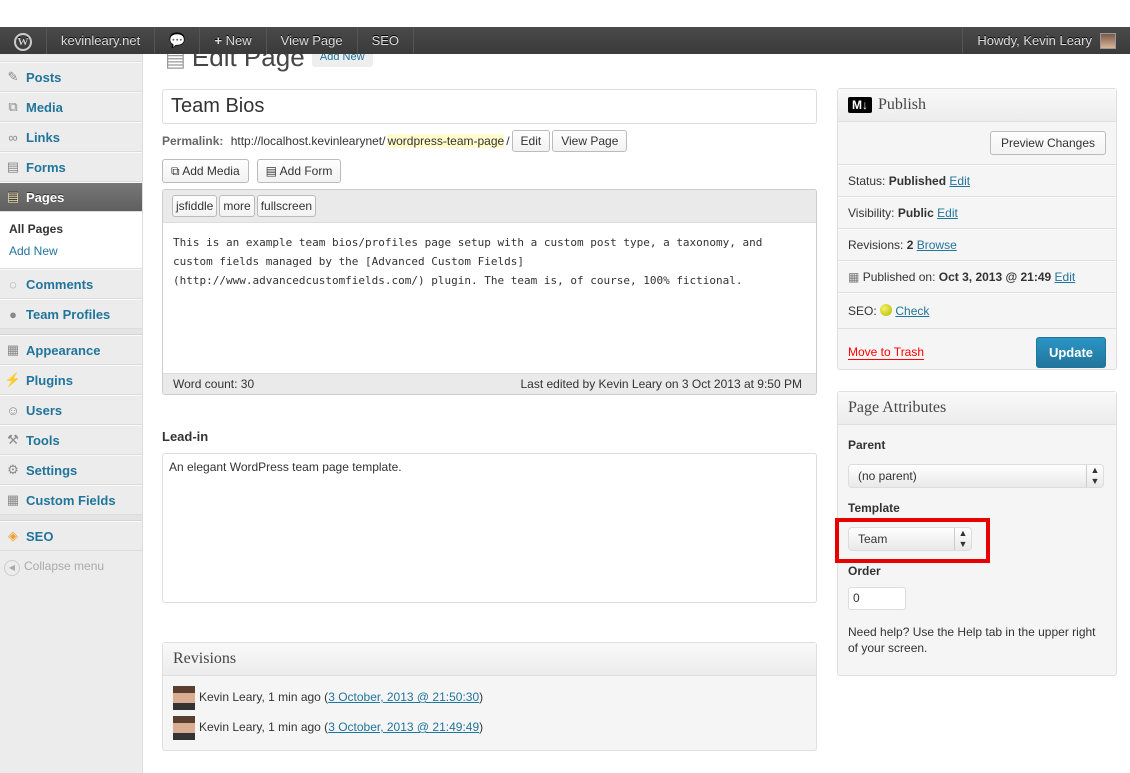 The image size is (1130, 773). What do you see at coordinates (446, 141) in the screenshot?
I see `permalink-slug: wordpress-team-page` at bounding box center [446, 141].